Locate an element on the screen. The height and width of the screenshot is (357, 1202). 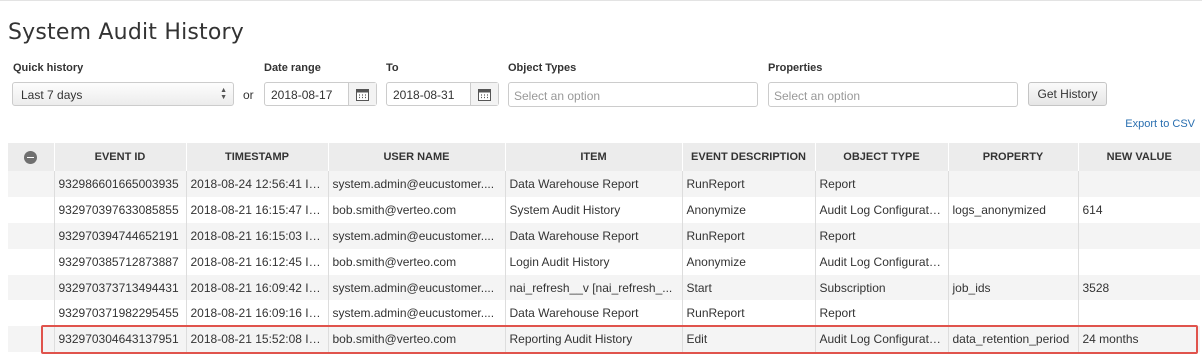
timestamp-cell: 2018-08-21 16:15:03 IST is located at coordinates (257, 235).